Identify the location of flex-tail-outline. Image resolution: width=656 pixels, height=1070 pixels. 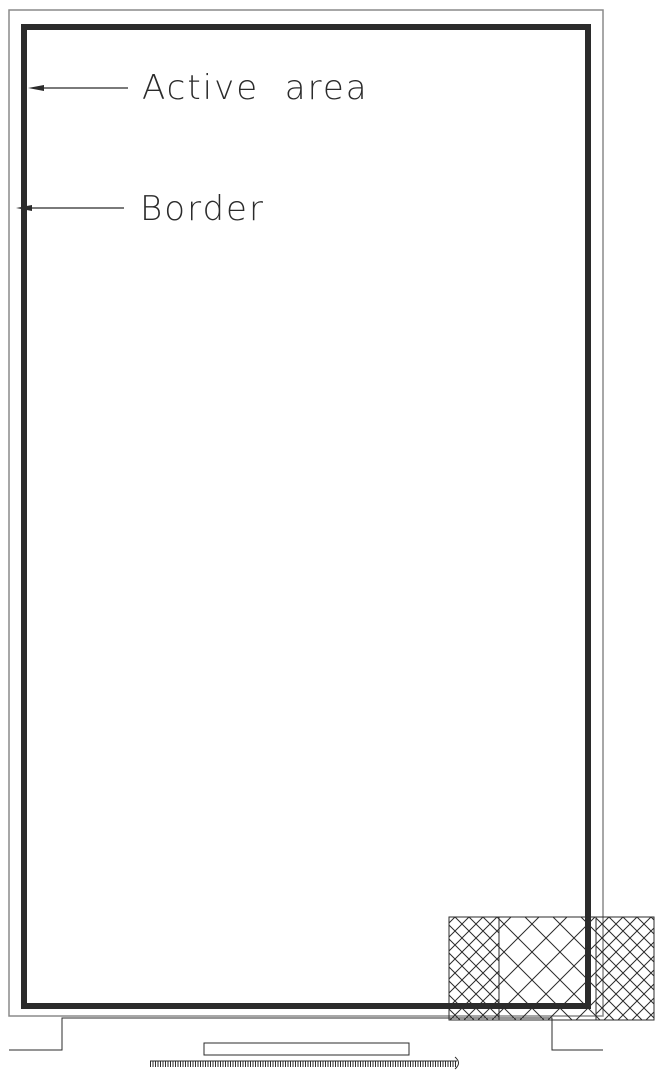
(306, 1034).